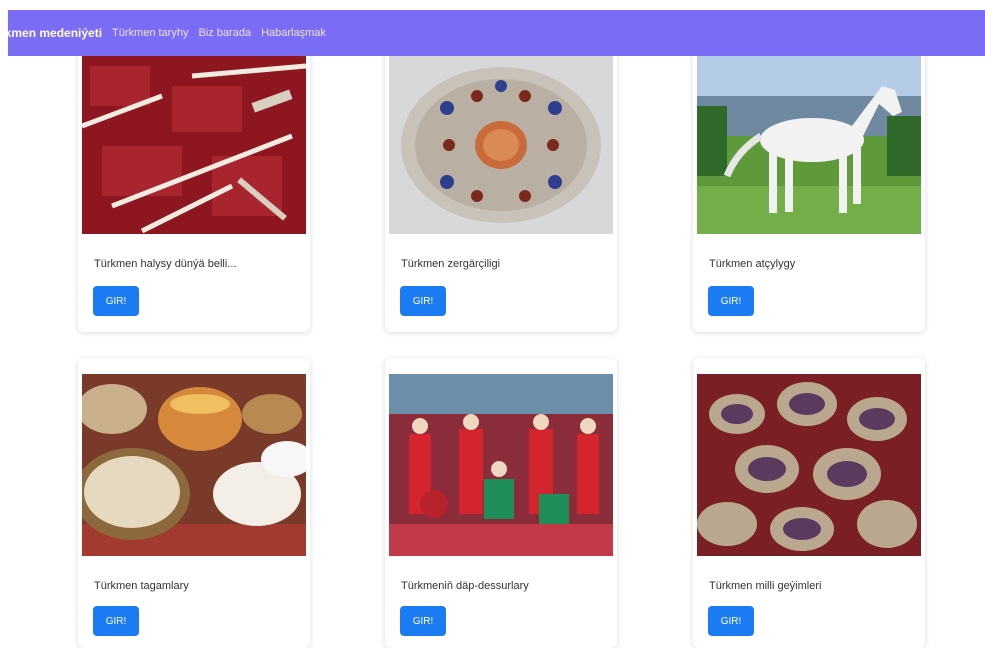  Describe the element at coordinates (194, 145) in the screenshot. I see `carpets-image` at that location.